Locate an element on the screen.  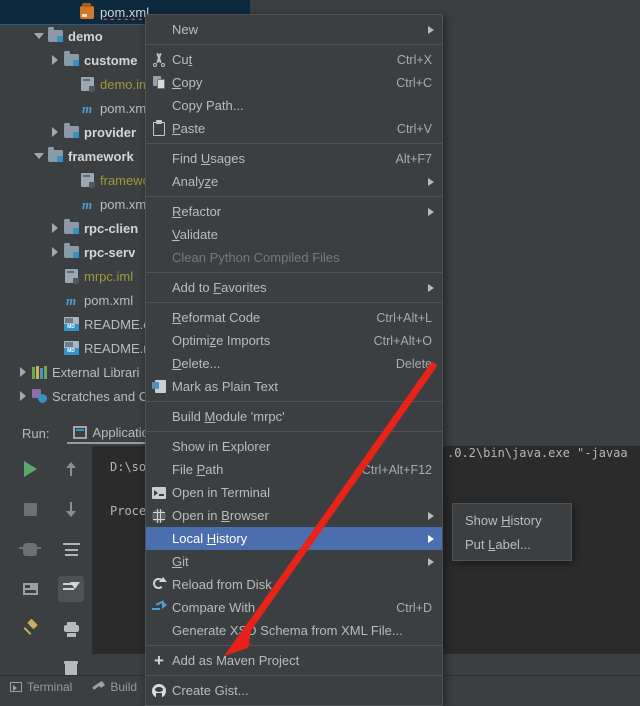
print-icon is located at coordinates (71, 629).